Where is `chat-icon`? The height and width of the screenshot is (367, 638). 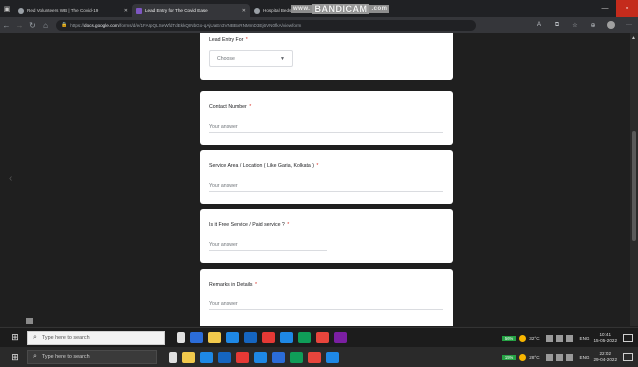
chat-icon is located at coordinates (29, 321).